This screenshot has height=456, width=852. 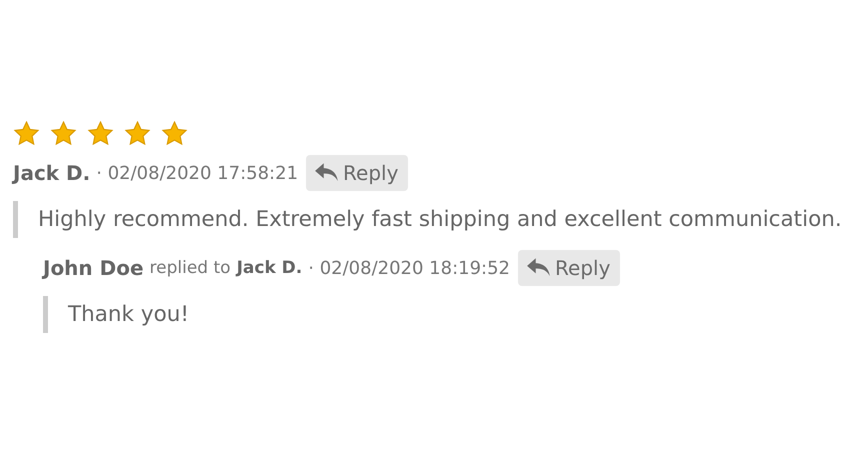 What do you see at coordinates (432, 219) in the screenshot?
I see `review-text: Highly recommend. Extremely fast shipping and excellent communication.` at bounding box center [432, 219].